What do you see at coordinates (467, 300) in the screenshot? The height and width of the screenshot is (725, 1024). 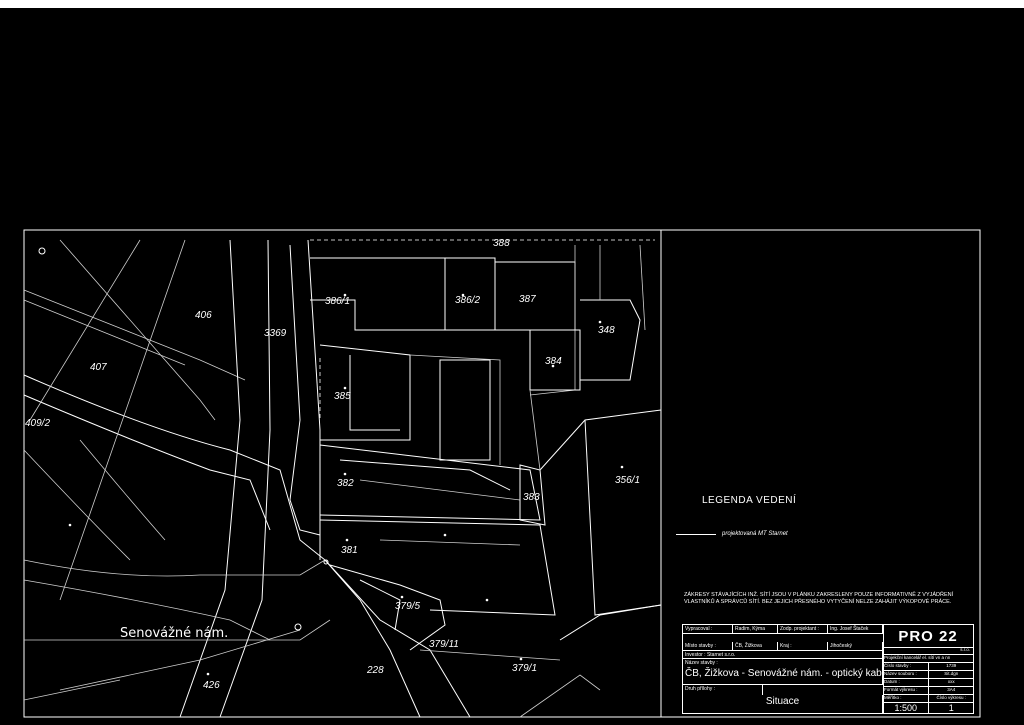 I see `parcel-label: 386/2` at bounding box center [467, 300].